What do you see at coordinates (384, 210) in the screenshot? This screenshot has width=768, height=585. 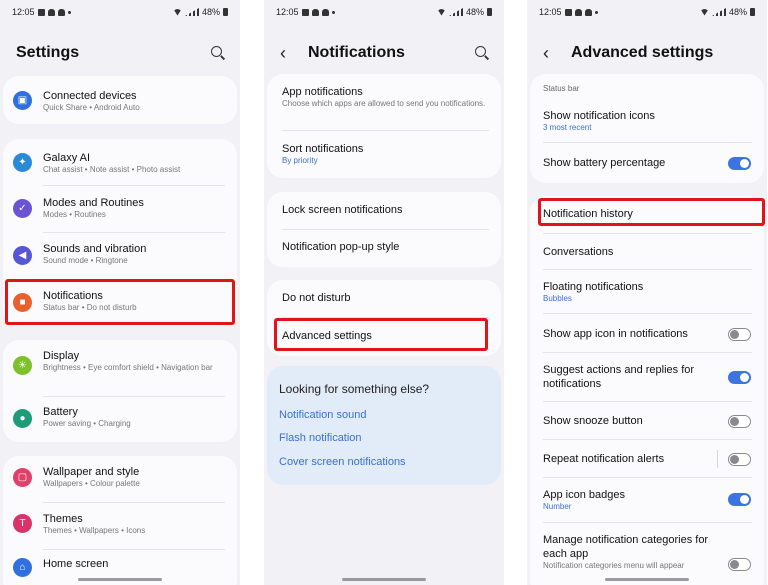 I see `lock-screen-notifications-item: Lock screen notifications` at bounding box center [384, 210].